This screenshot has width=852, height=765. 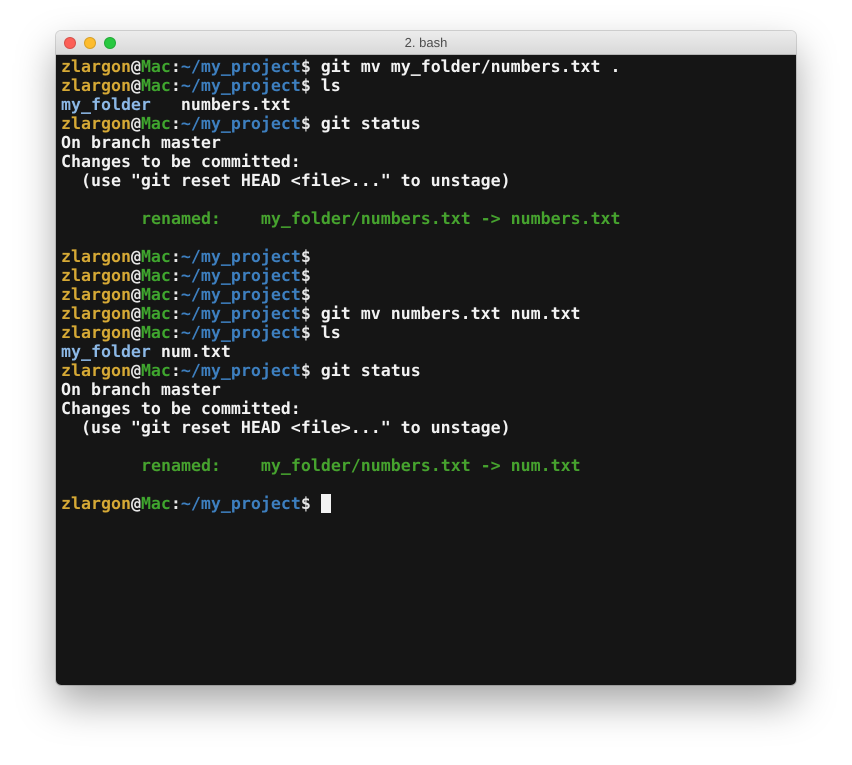 What do you see at coordinates (426, 42) in the screenshot?
I see `window-title: 2. bash` at bounding box center [426, 42].